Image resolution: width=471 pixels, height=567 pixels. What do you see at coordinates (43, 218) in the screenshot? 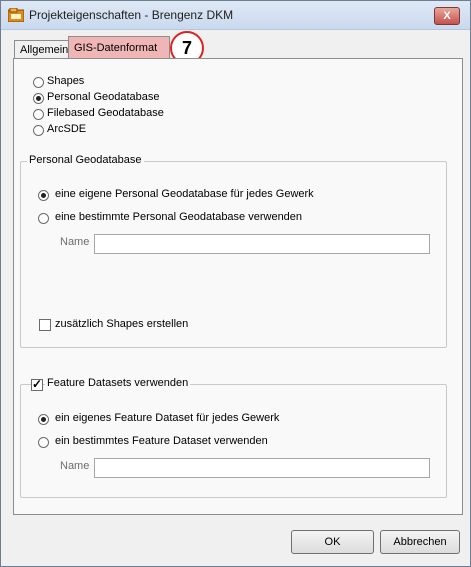
I see `radio-specific-geodatabase` at bounding box center [43, 218].